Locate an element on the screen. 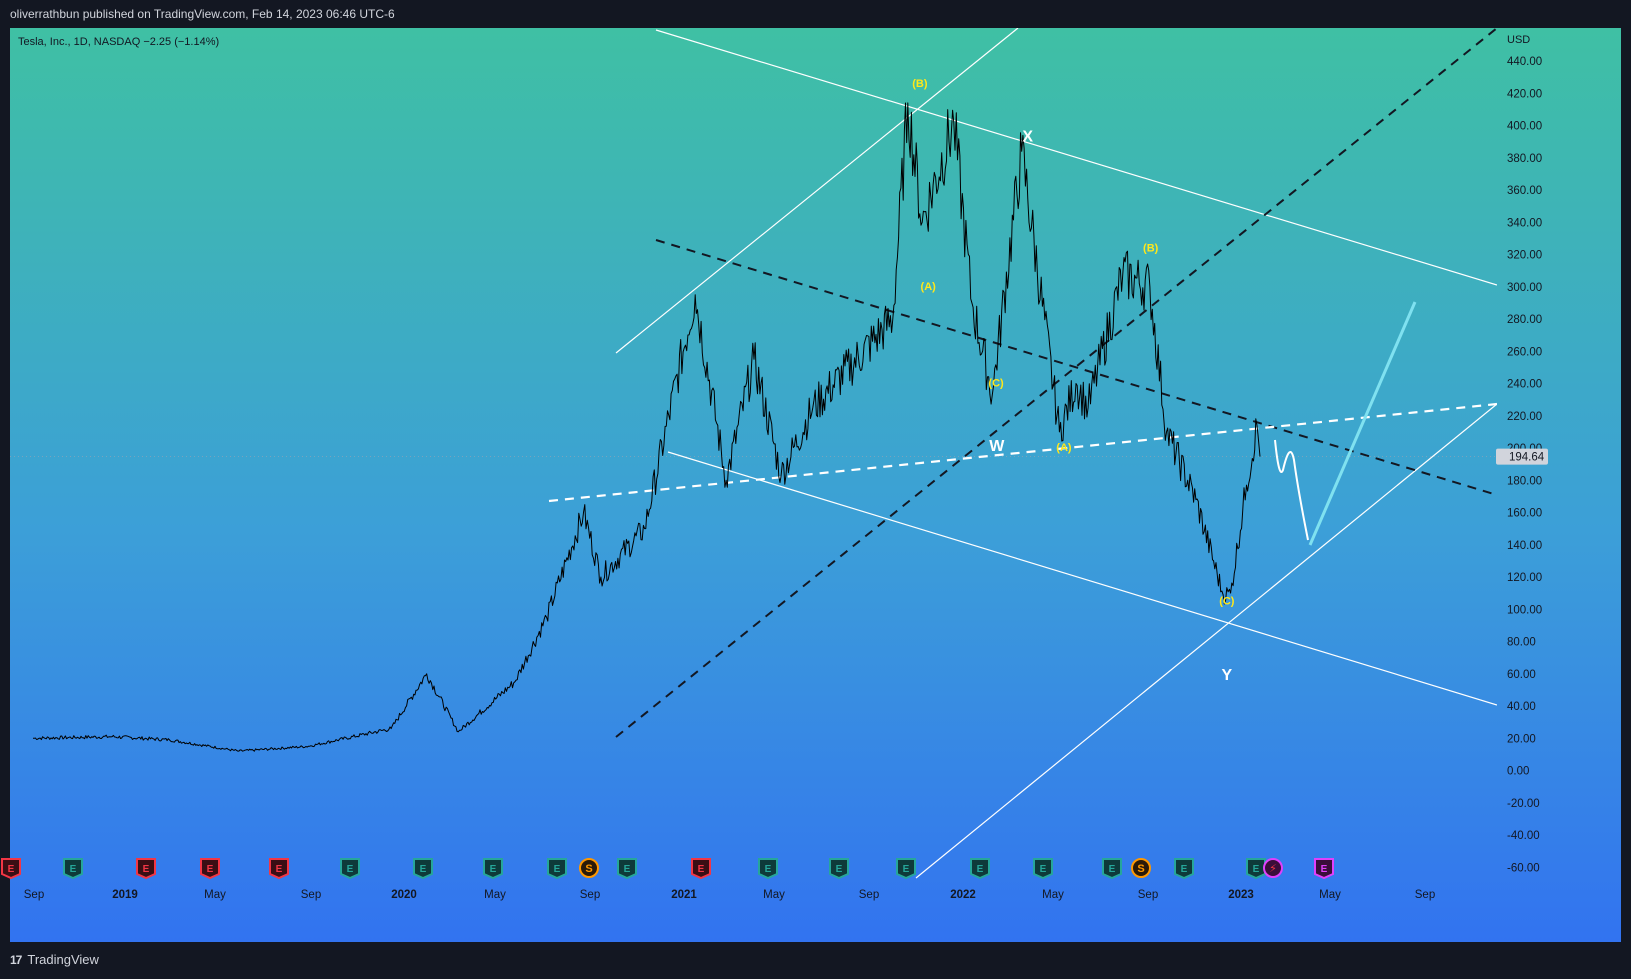 This screenshot has height=979, width=1631. tradingview-logo-mark: 17 is located at coordinates (16, 959).